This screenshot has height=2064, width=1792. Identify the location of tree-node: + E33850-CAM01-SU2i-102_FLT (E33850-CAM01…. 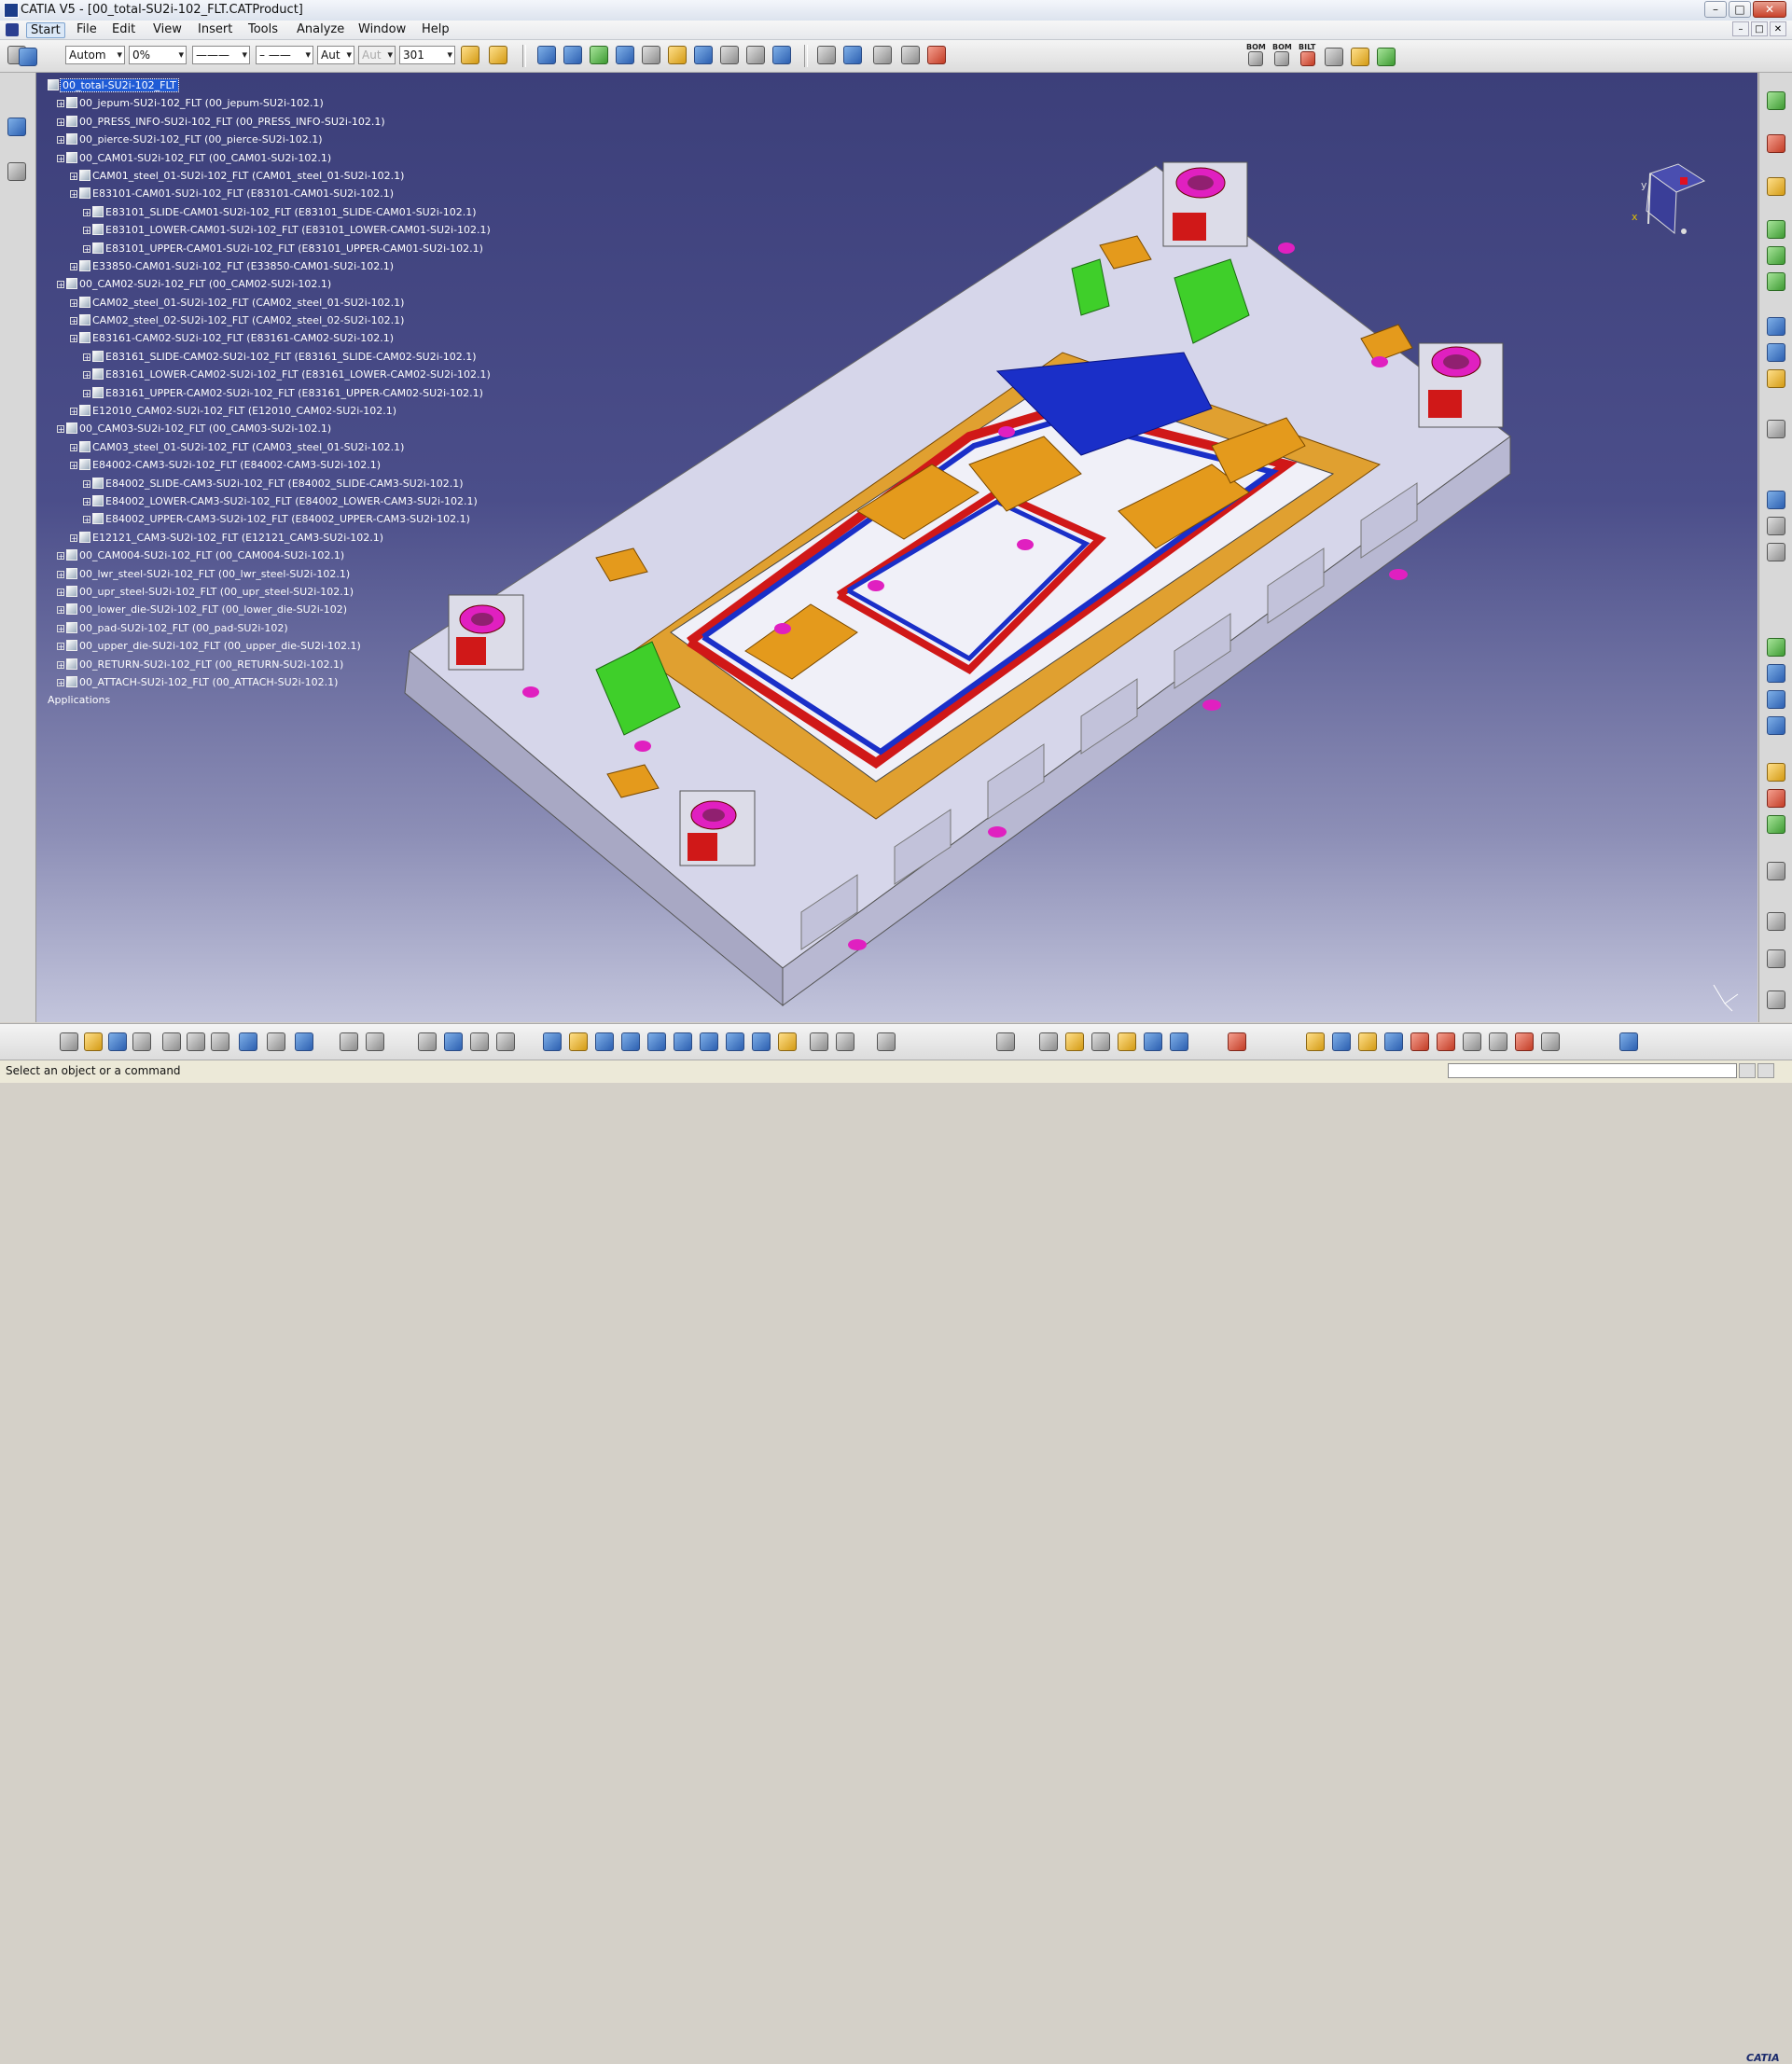
(269, 266).